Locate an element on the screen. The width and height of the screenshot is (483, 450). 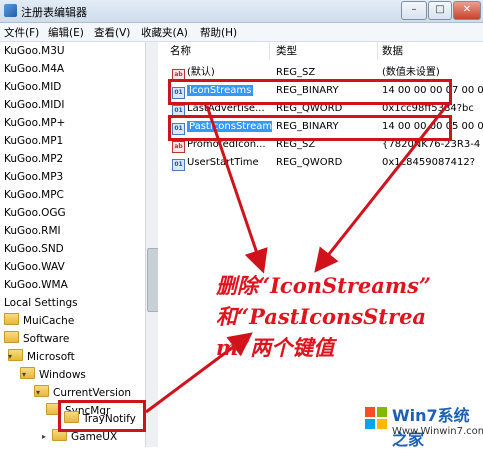
watermark-url: Www.Winwin7.com is located at coordinates (437, 431).